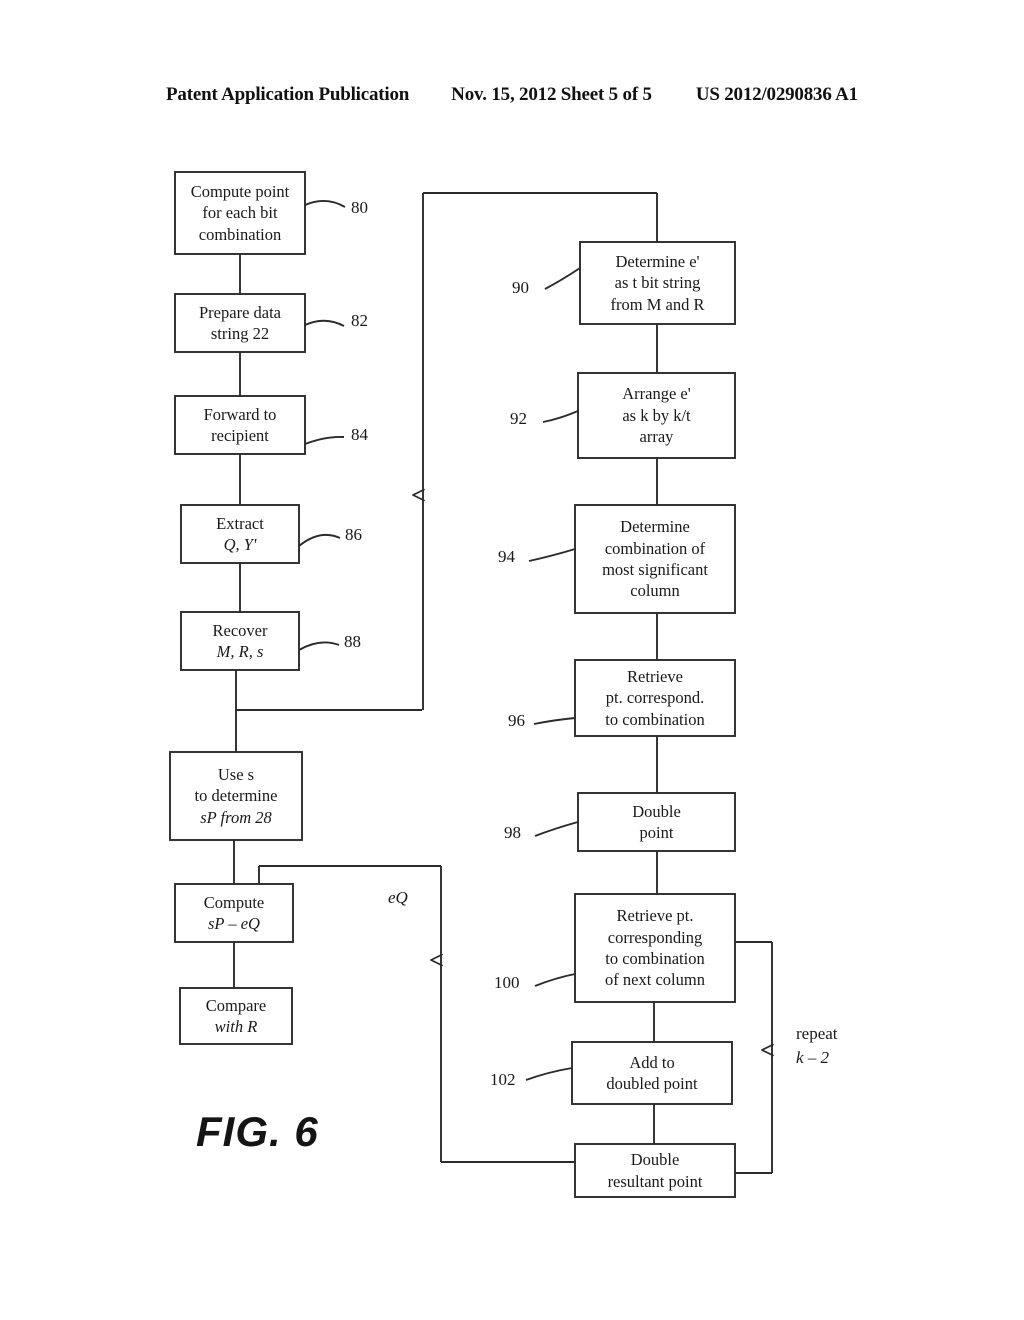 The width and height of the screenshot is (1024, 1320). What do you see at coordinates (813, 1057) in the screenshot?
I see `label-repeat-line-2: k – 2` at bounding box center [813, 1057].